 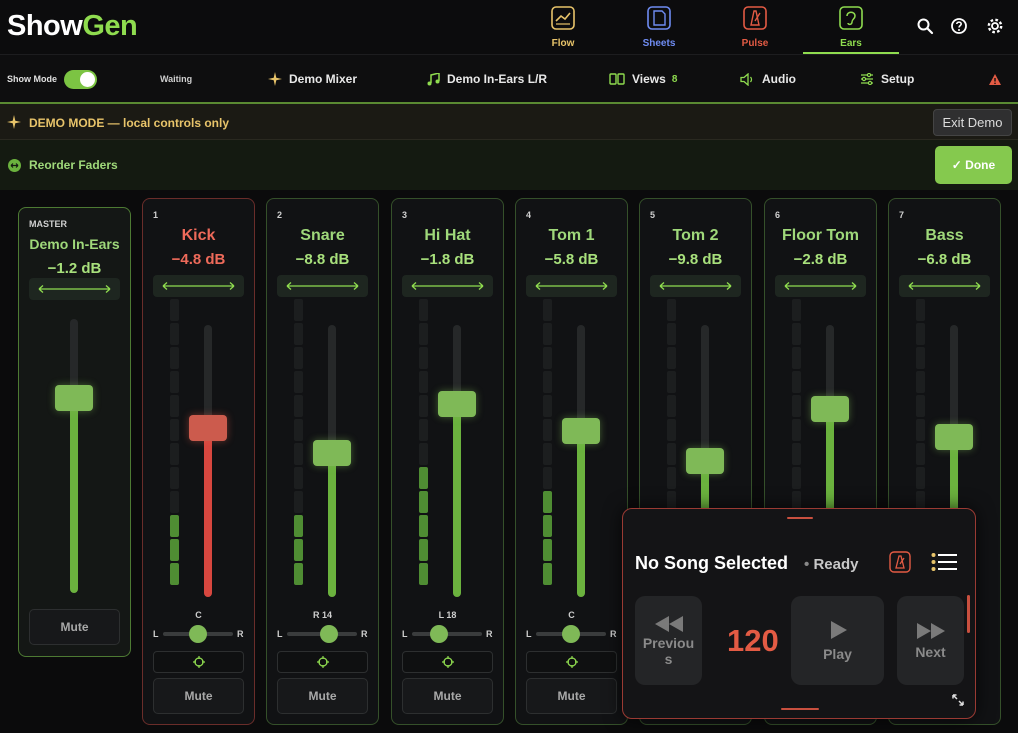 I want to click on audio-button: Audio, so click(x=768, y=79).